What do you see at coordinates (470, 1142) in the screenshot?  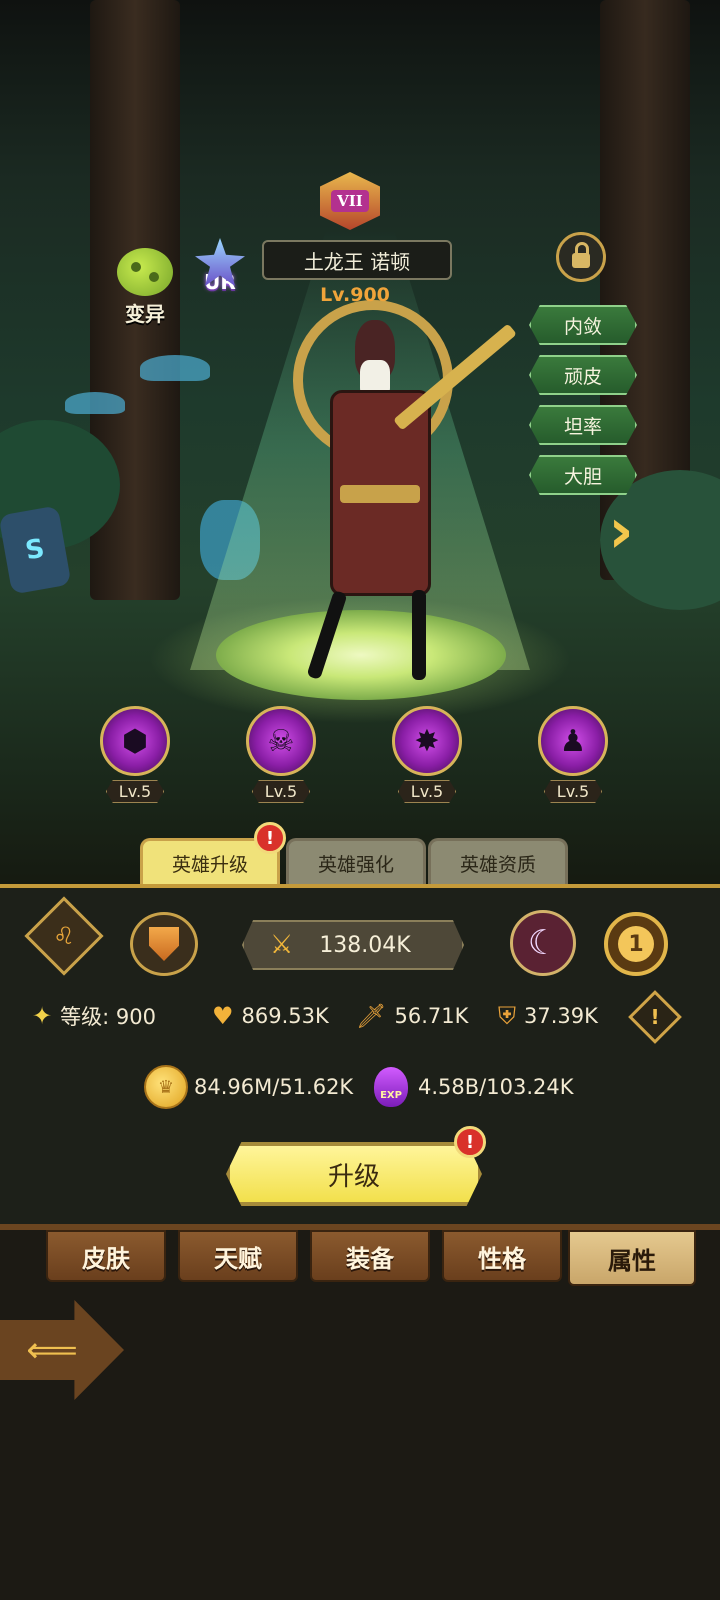 I see `upgrade-alert-badge: !` at bounding box center [470, 1142].